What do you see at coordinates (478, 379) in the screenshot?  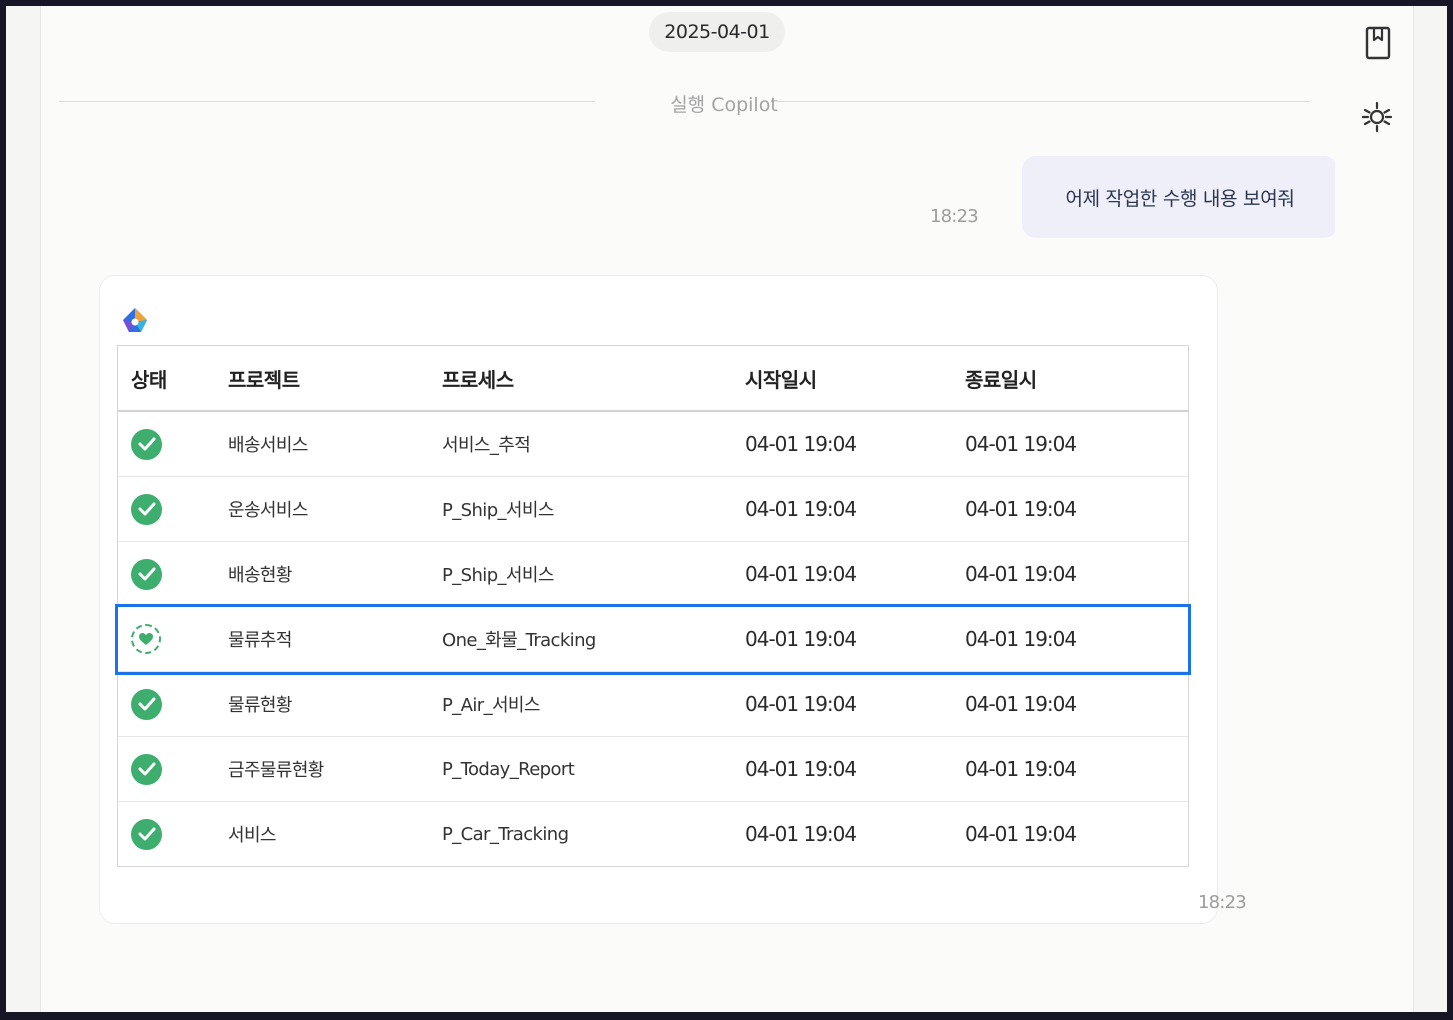 I see `header-process: 프로세스` at bounding box center [478, 379].